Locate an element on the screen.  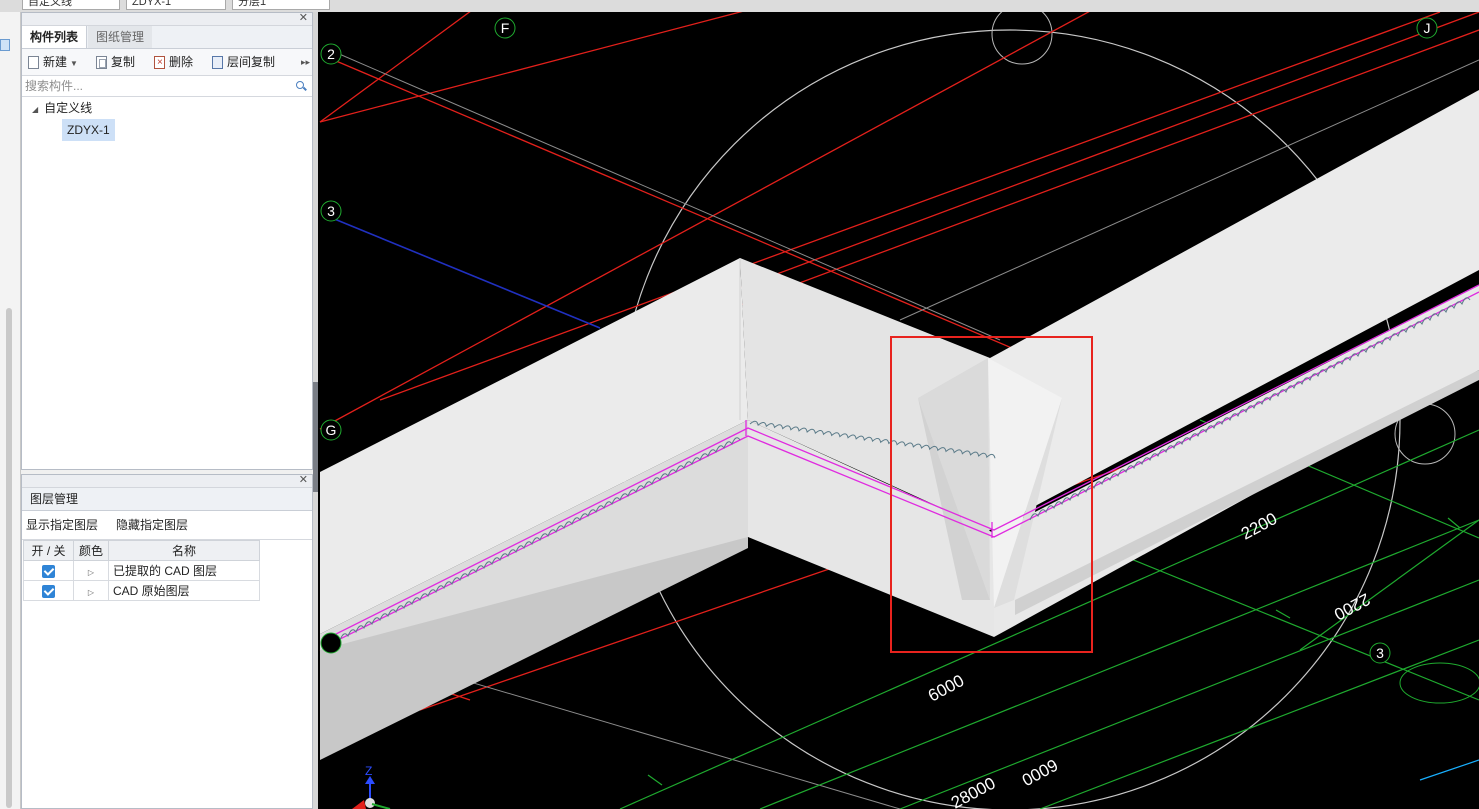
column-color: 颜色 is located at coordinates (91, 550).